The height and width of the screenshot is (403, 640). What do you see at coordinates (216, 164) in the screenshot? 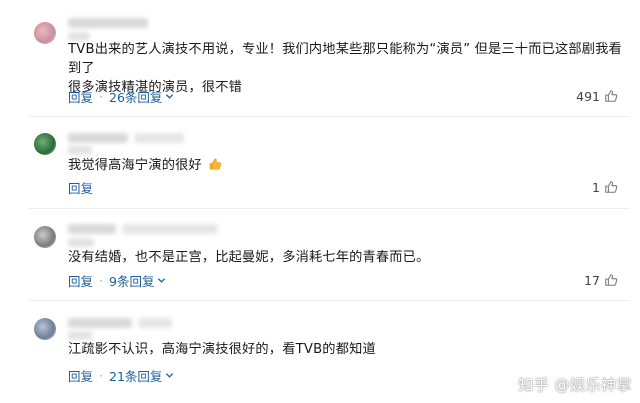
I see `thumbs-up-emoji-icon` at bounding box center [216, 164].